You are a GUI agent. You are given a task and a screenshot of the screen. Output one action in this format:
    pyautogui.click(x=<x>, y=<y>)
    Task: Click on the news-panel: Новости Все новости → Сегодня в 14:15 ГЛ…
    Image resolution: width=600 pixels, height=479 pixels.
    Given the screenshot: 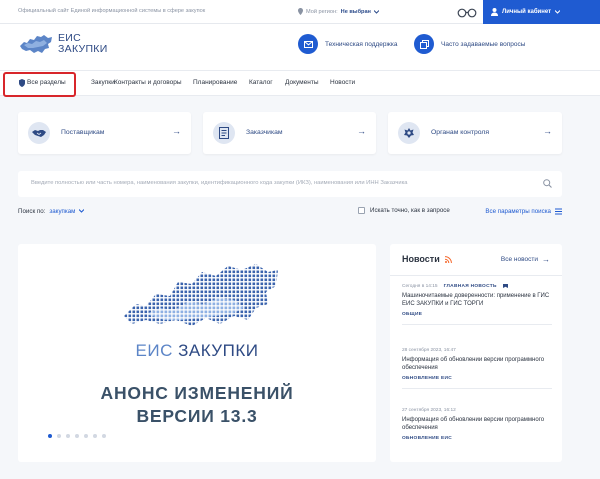 What is the action you would take?
    pyautogui.click(x=476, y=353)
    